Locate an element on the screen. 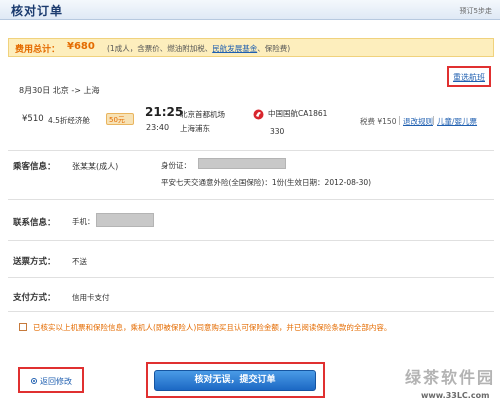  back-edit-highlight: 返回修改 is located at coordinates (51, 380).